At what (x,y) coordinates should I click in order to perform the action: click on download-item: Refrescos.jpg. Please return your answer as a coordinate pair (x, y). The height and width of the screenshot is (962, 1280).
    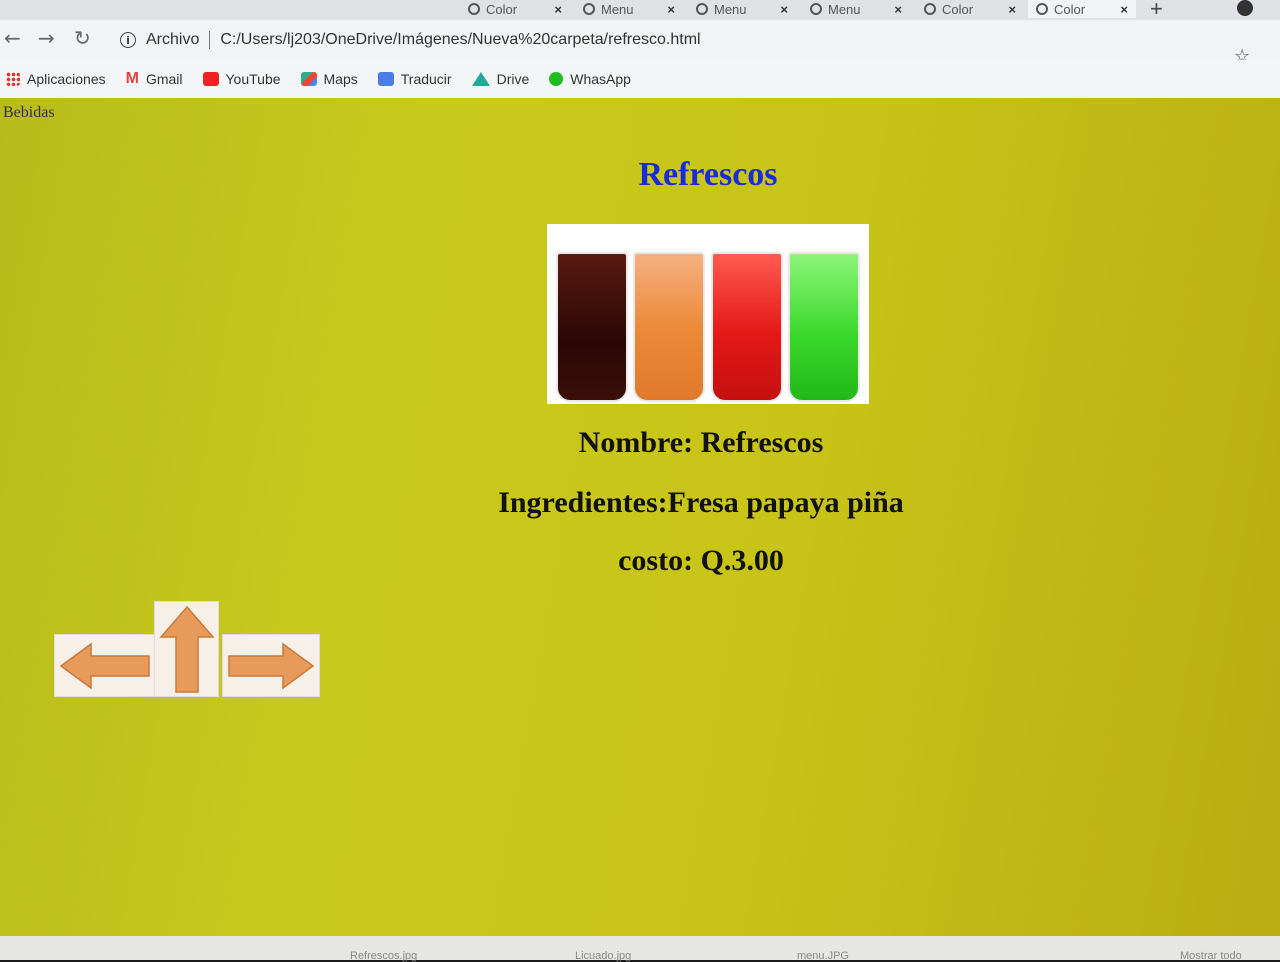
    Looking at the image, I should click on (383, 956).